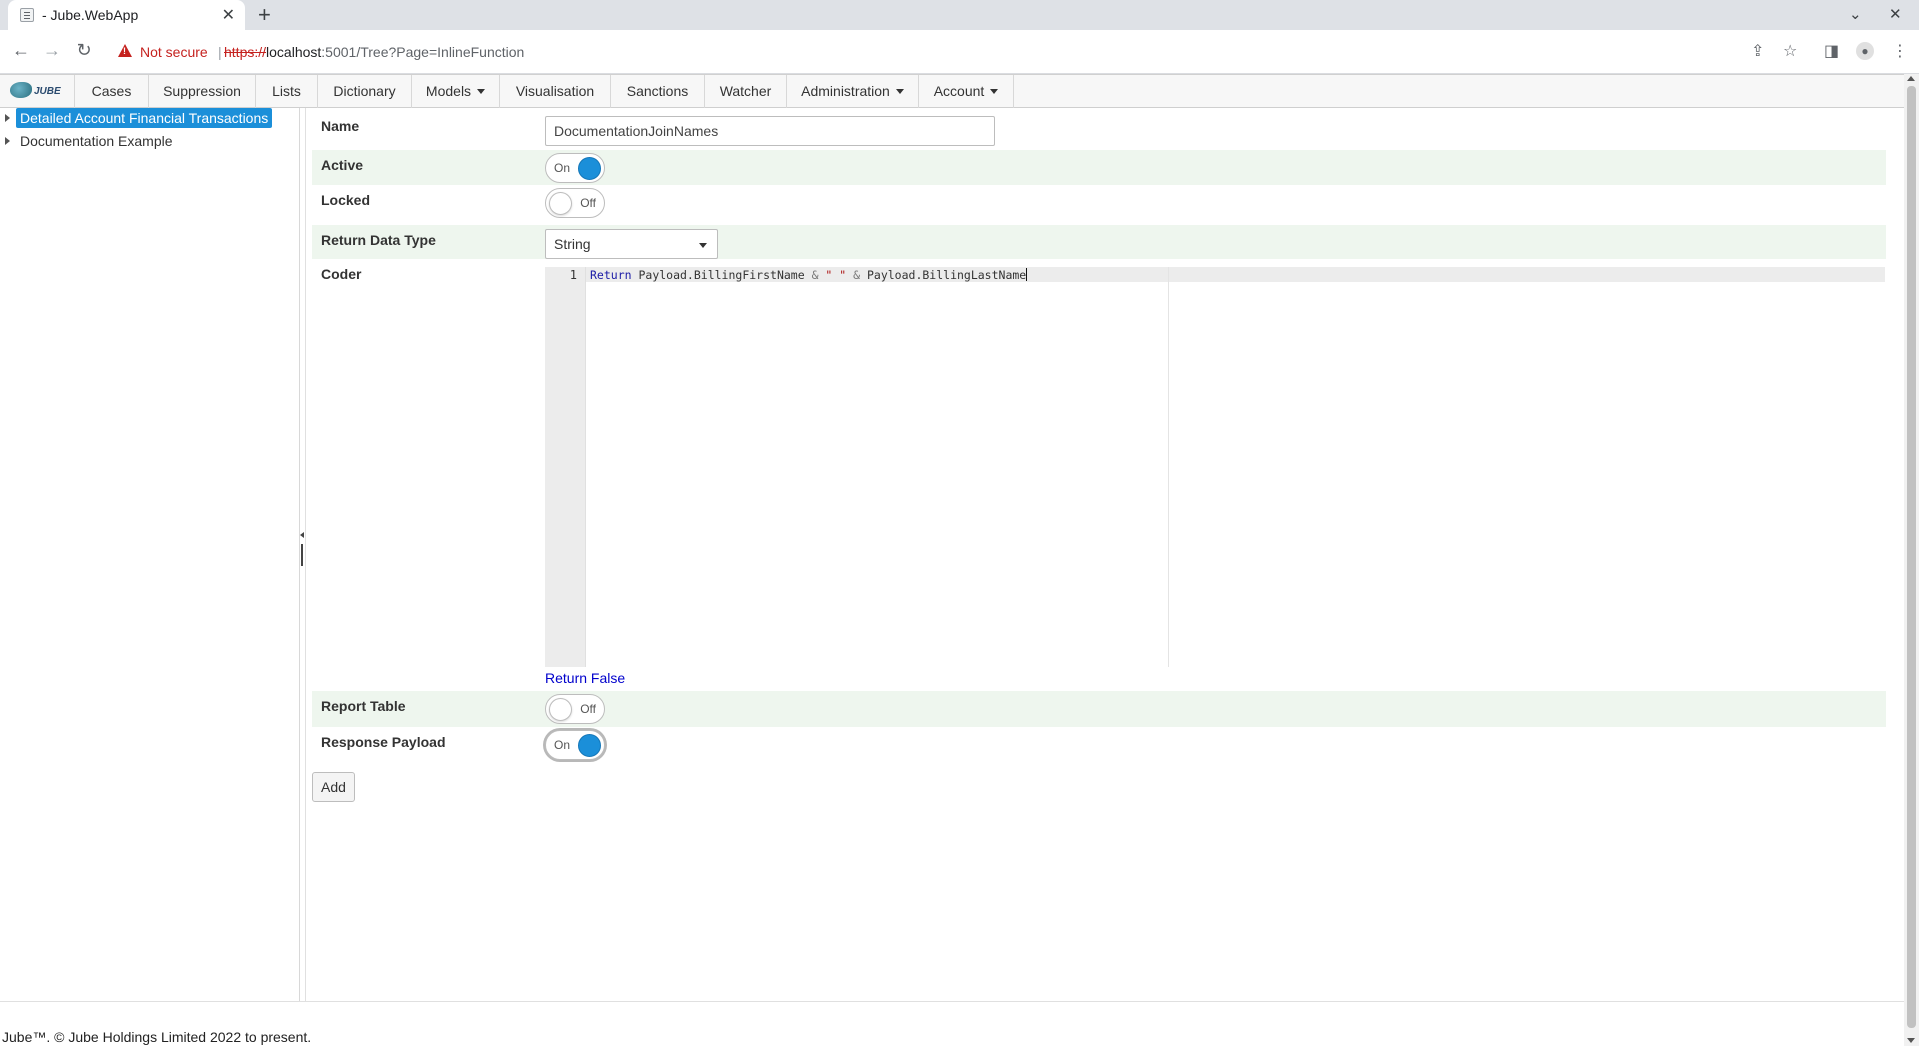 The height and width of the screenshot is (1046, 1919). I want to click on row-active: Active On, so click(1099, 167).